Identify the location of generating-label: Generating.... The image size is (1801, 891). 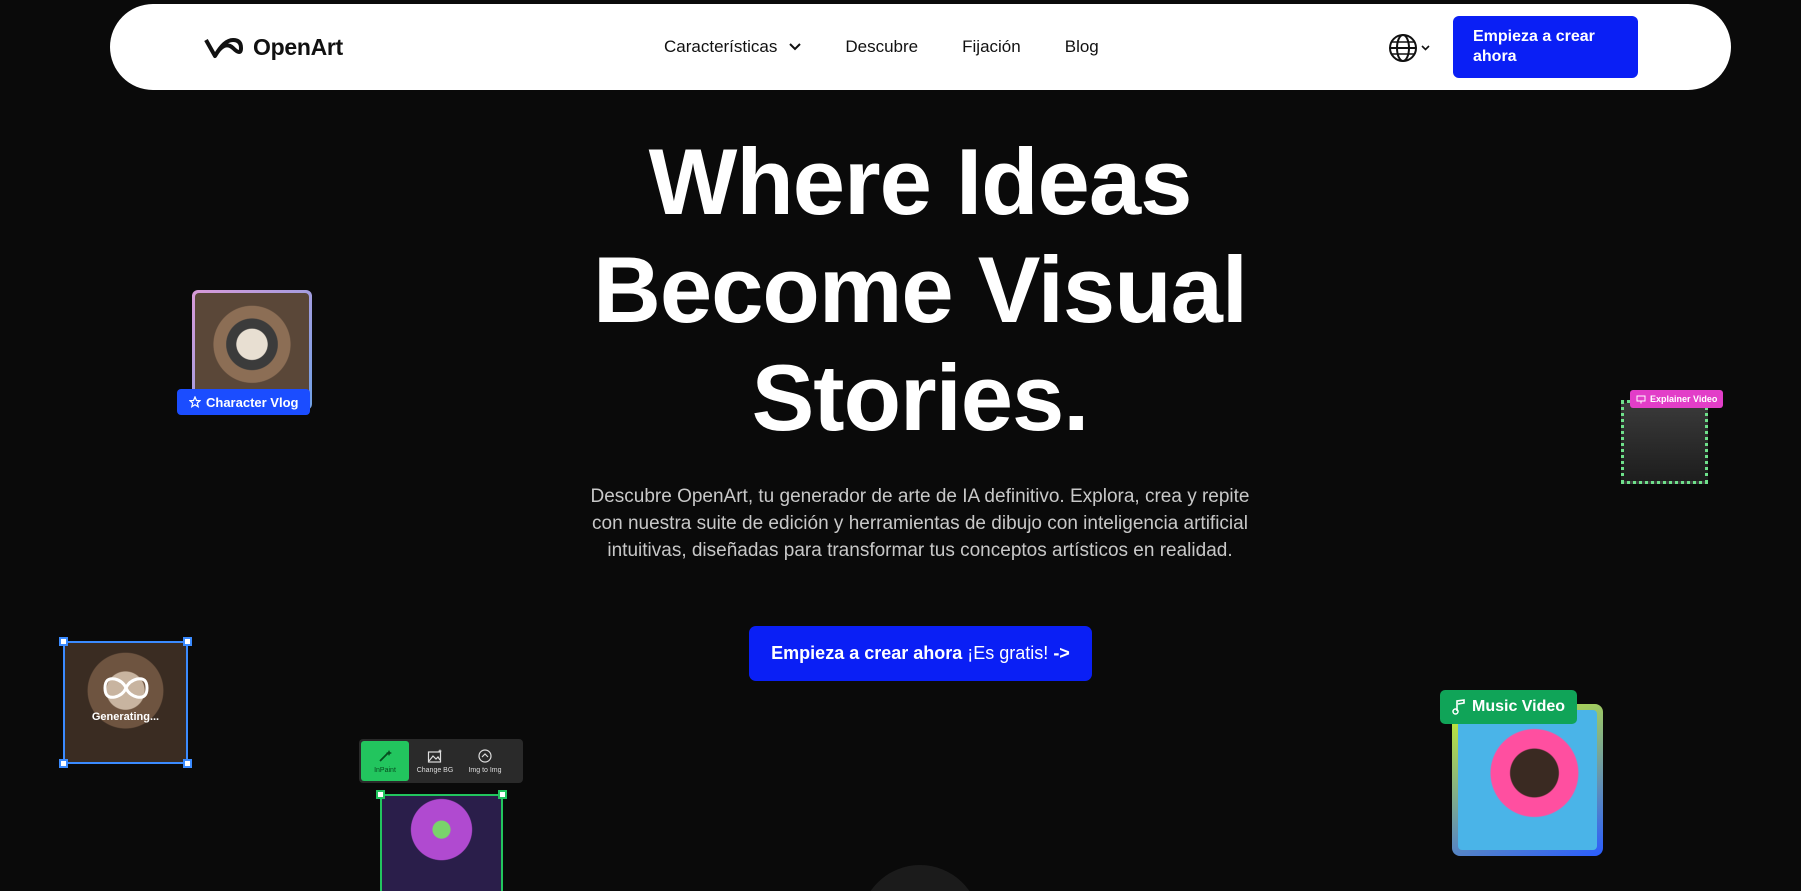
(125, 717).